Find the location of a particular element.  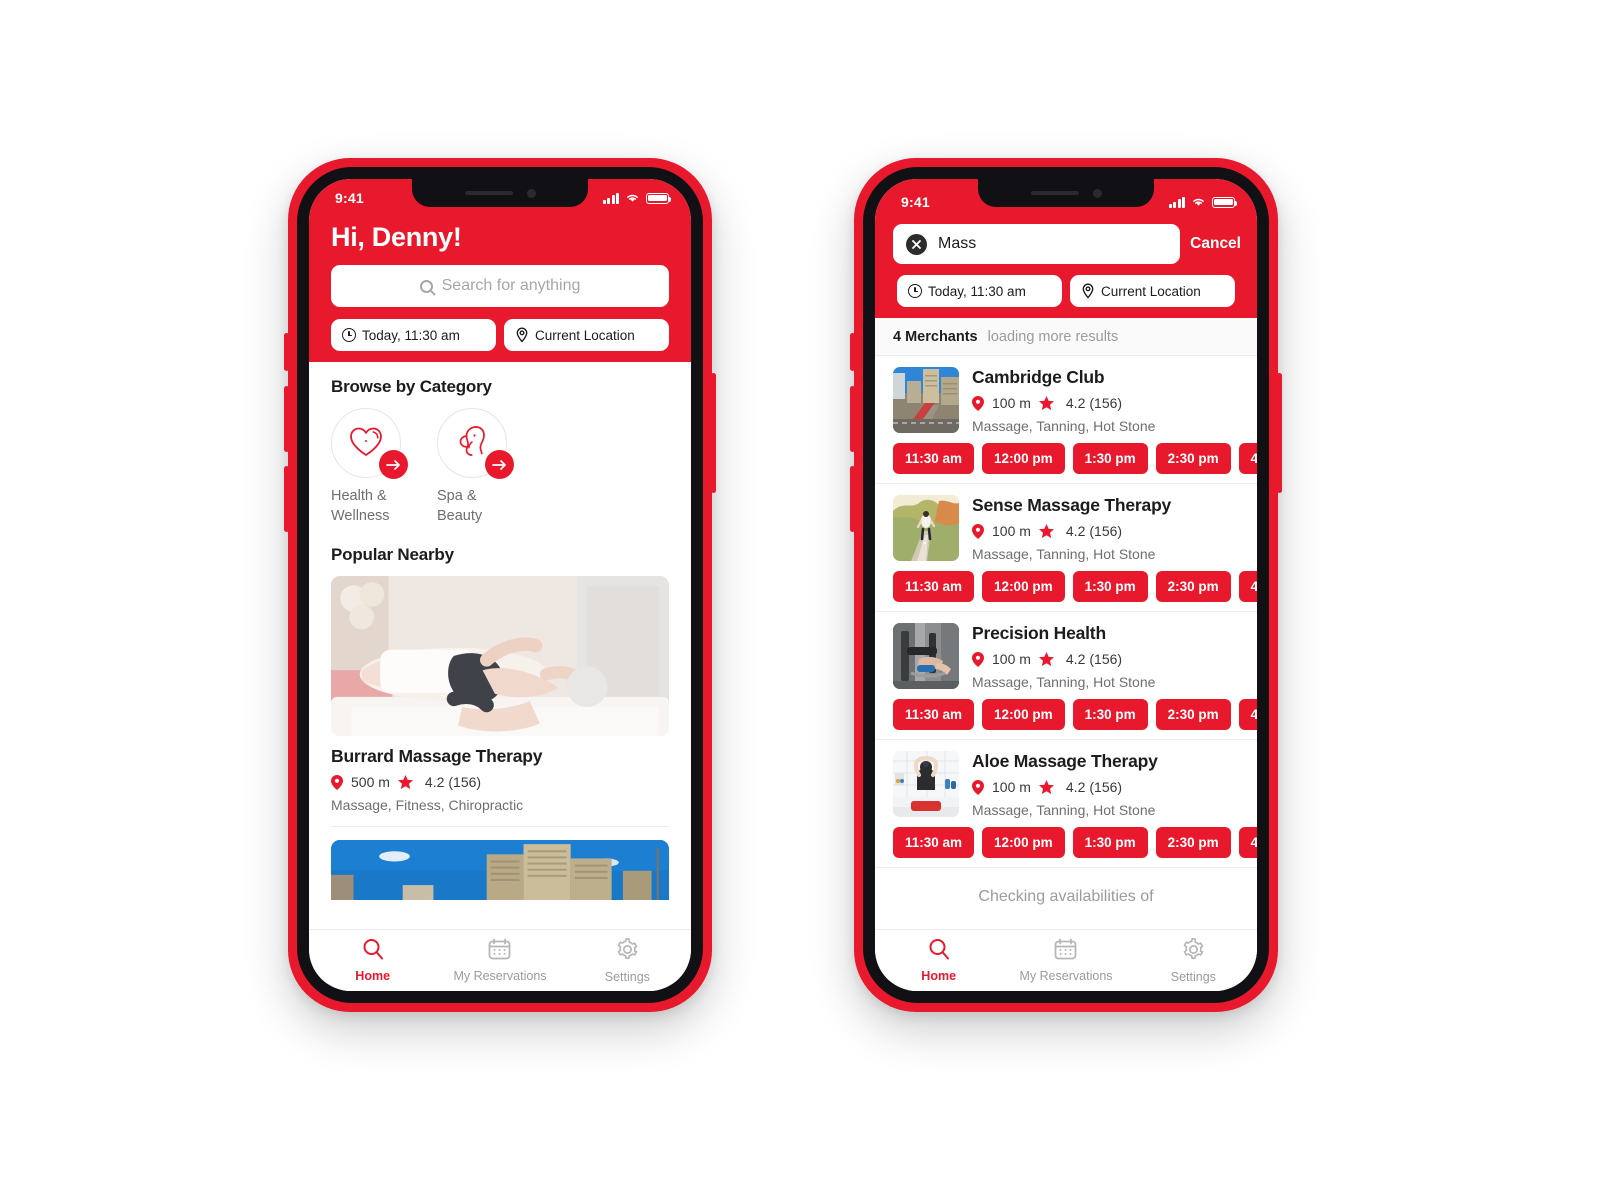

card-review-count: (156) is located at coordinates (465, 782).